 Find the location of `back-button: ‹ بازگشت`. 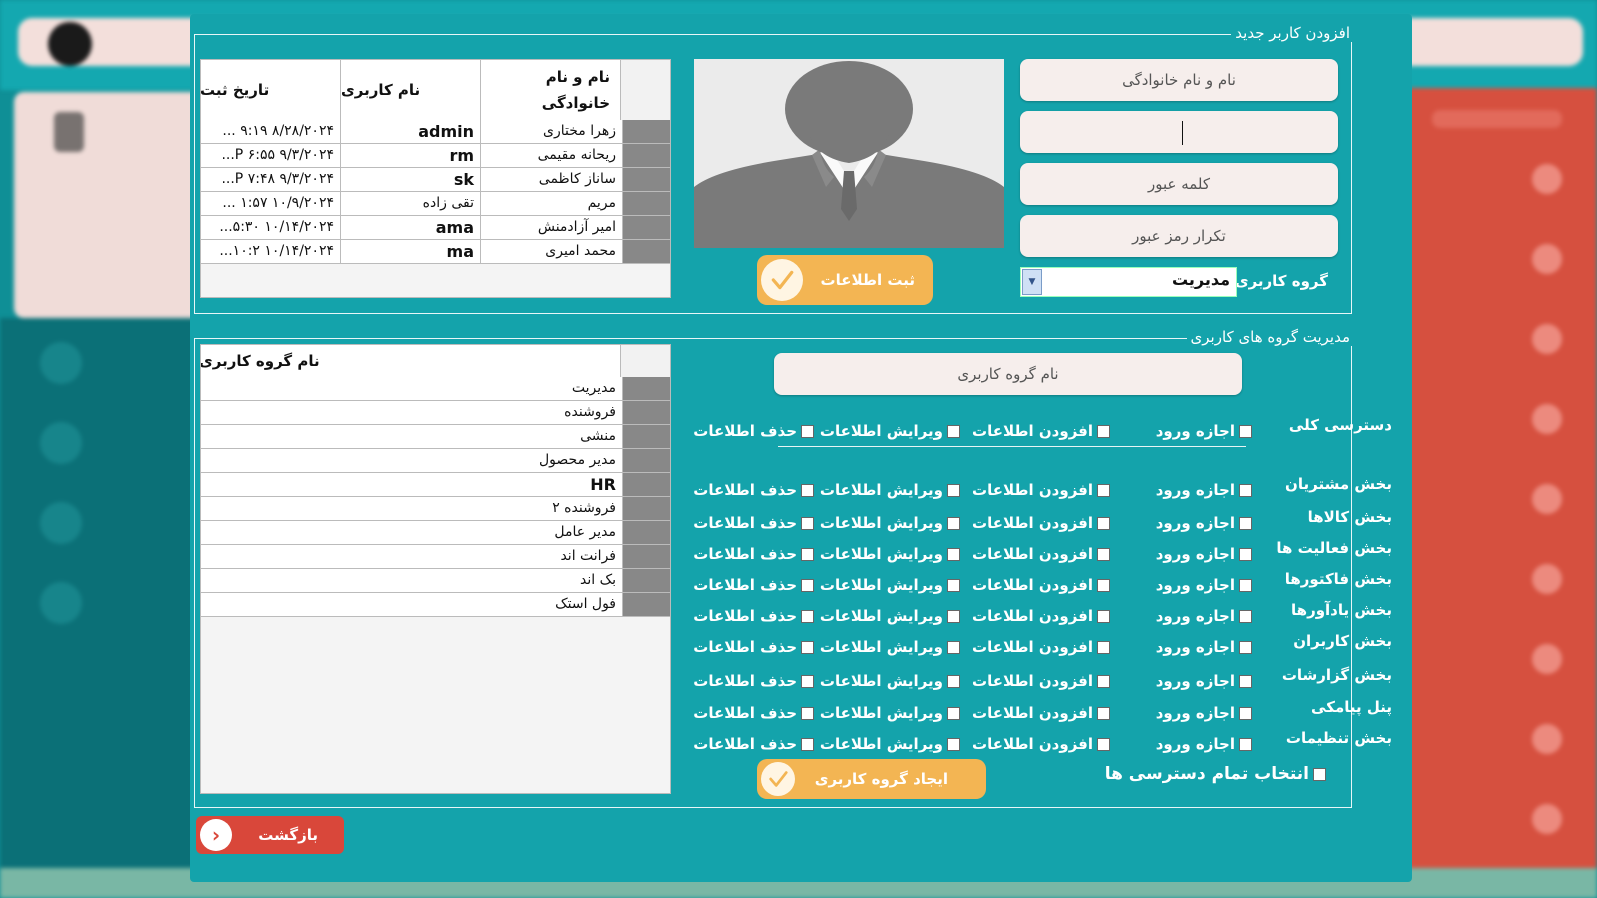

back-button: ‹ بازگشت is located at coordinates (270, 835).